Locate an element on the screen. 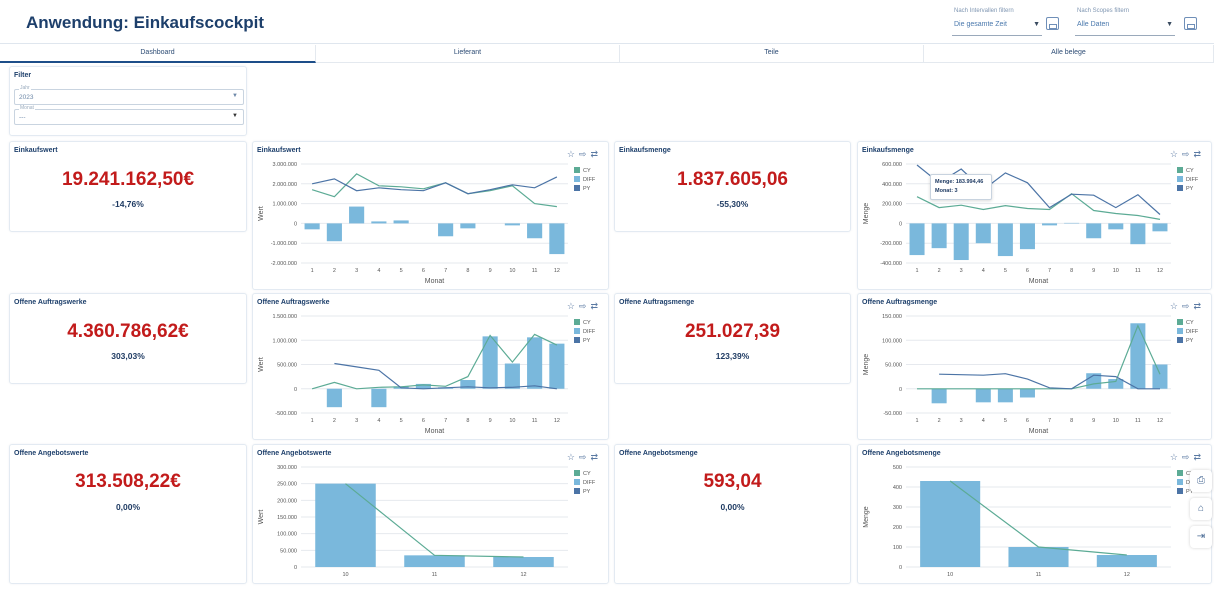  interval-filter-value: Die gesamte Zeit is located at coordinates (980, 24).